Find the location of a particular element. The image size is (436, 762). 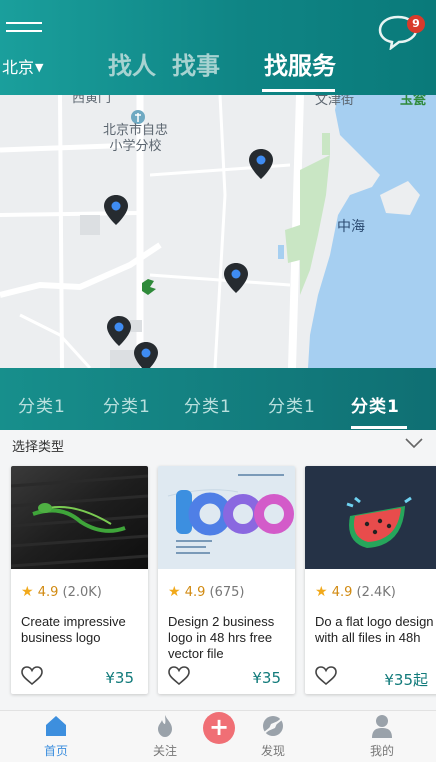

tab-find-tasks: 找事 is located at coordinates (196, 63).